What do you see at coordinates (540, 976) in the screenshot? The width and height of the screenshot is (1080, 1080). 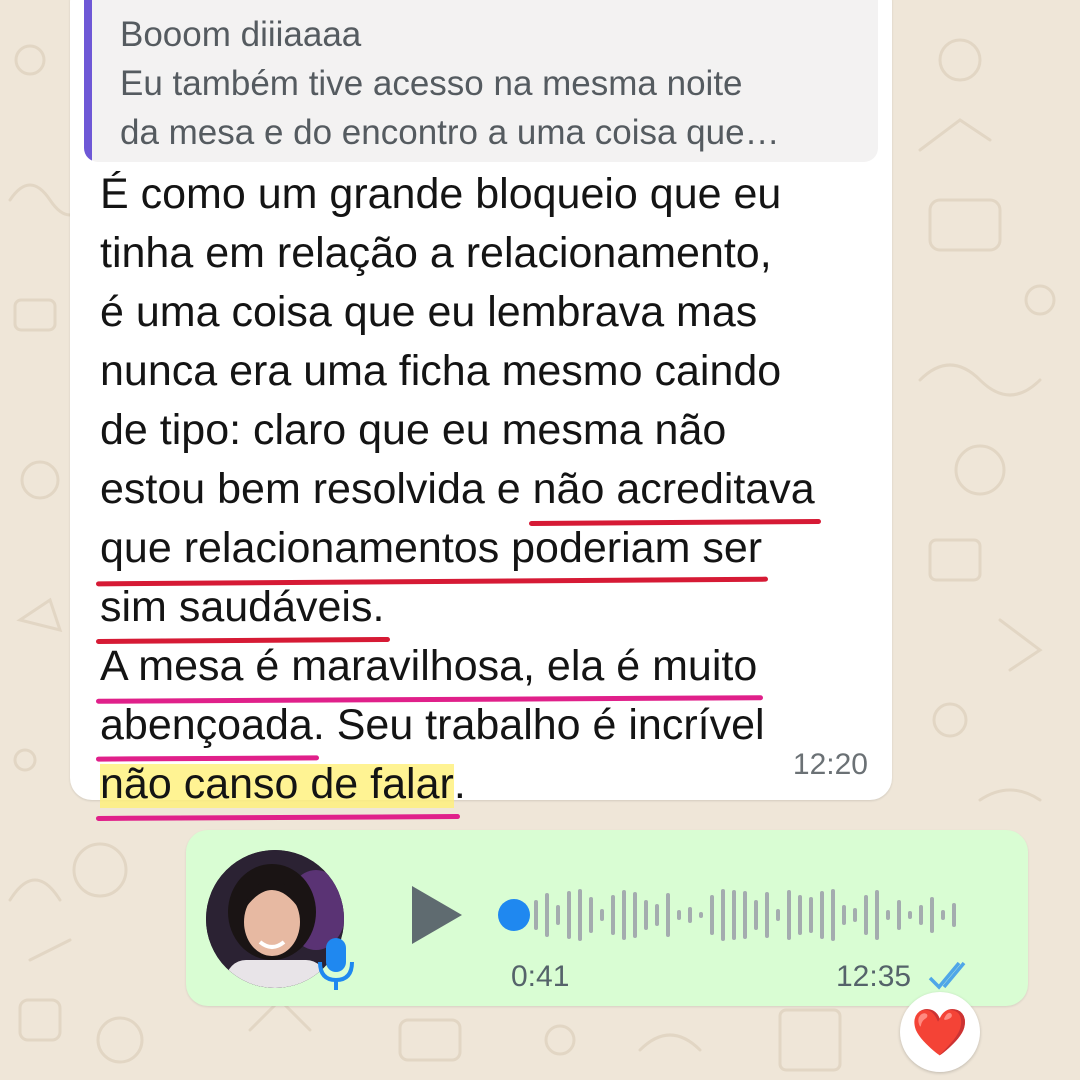 I see `voice-duration: 0:41` at bounding box center [540, 976].